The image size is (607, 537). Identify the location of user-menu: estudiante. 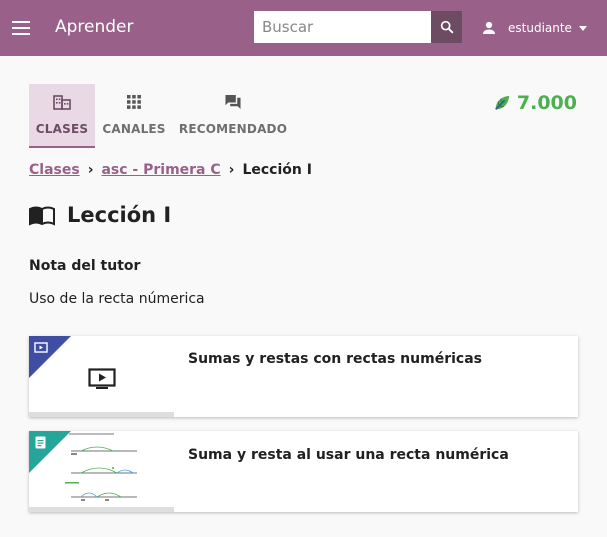
(533, 28).